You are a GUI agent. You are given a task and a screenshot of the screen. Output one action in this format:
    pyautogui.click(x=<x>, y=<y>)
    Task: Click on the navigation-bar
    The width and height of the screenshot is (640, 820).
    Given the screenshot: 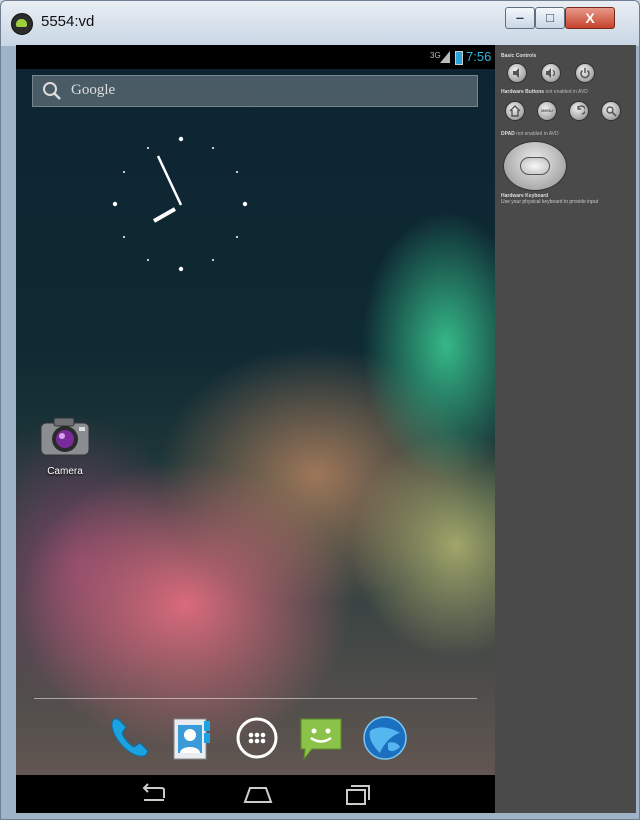 What is the action you would take?
    pyautogui.click(x=255, y=794)
    